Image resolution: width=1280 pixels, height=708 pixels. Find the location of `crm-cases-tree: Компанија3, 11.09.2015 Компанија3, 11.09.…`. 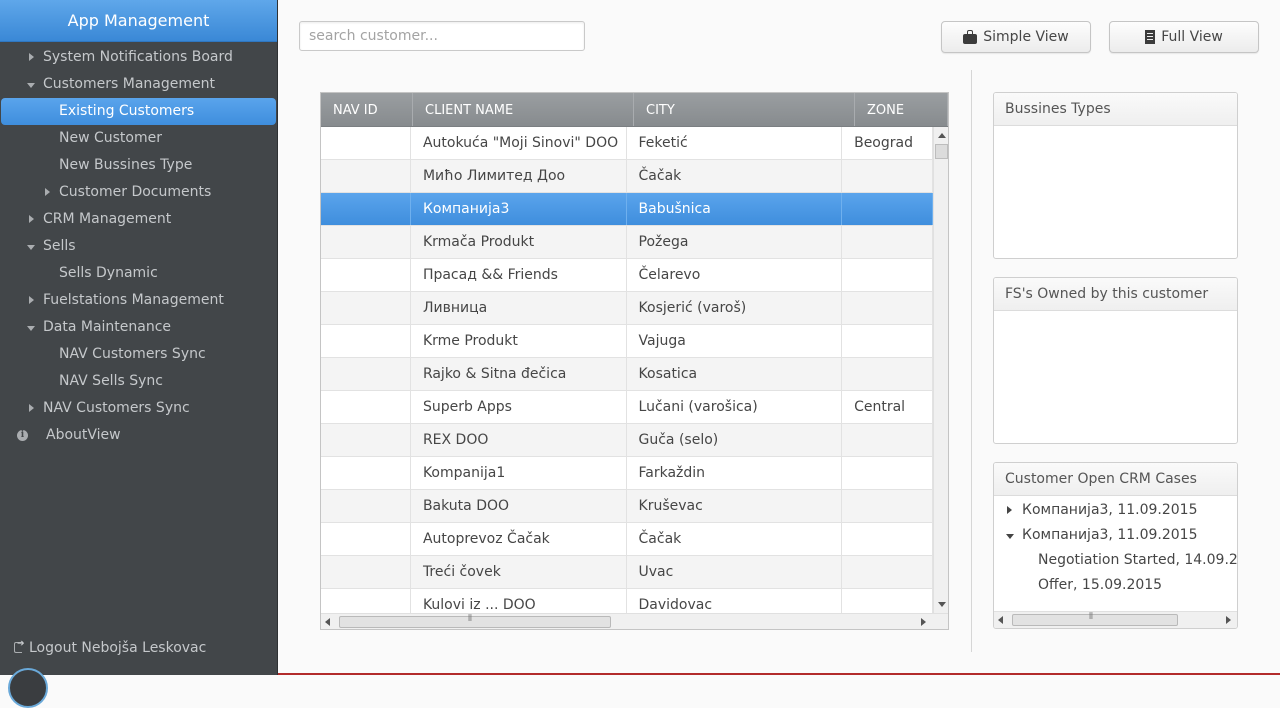

crm-cases-tree: Компанија3, 11.09.2015 Компанија3, 11.09.… is located at coordinates (1115, 547).